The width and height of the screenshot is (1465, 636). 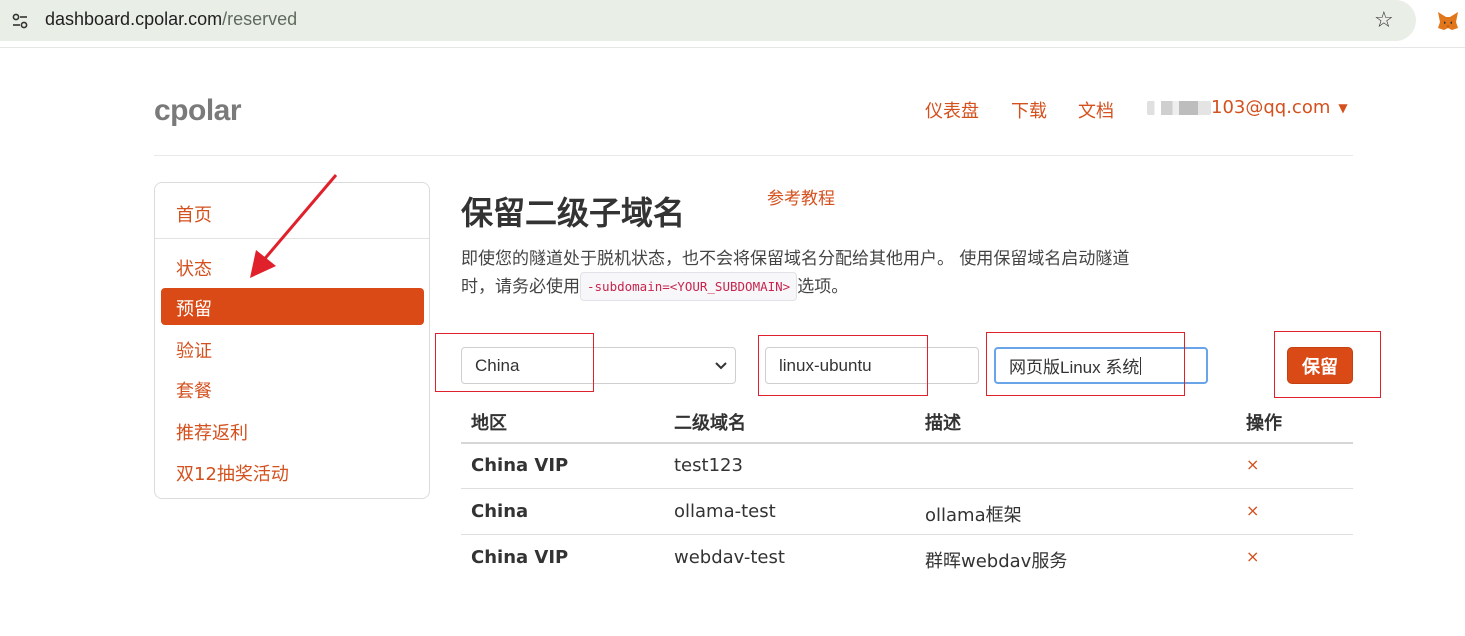 I want to click on metamask-extension-icon, so click(x=1448, y=21).